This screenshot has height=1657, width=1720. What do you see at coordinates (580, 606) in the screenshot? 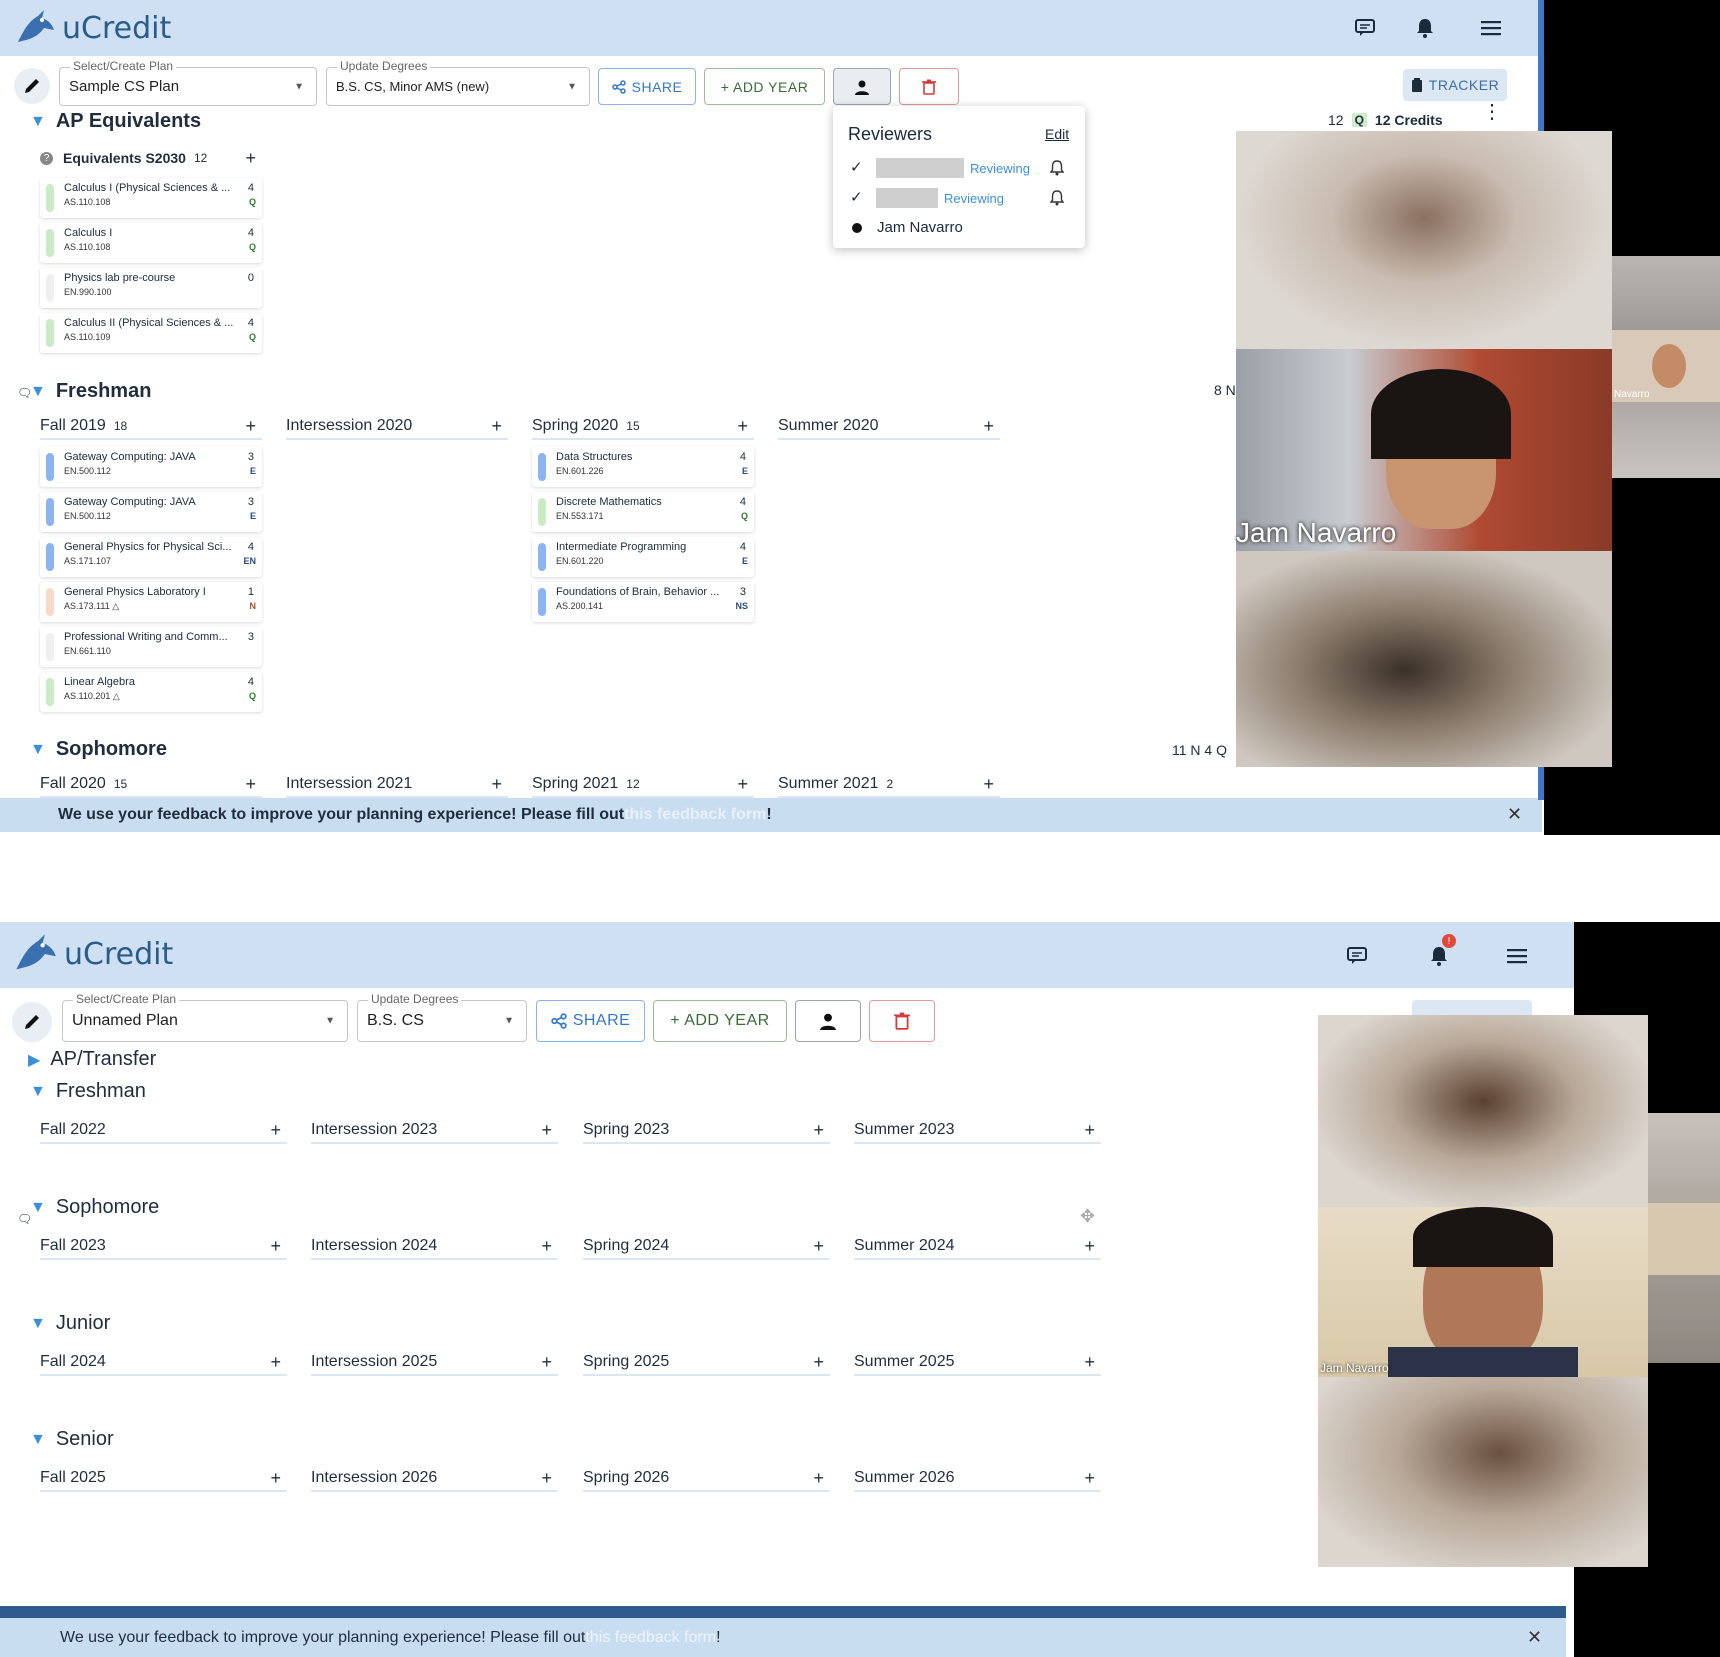
I see `course-number: AS.200.141` at bounding box center [580, 606].